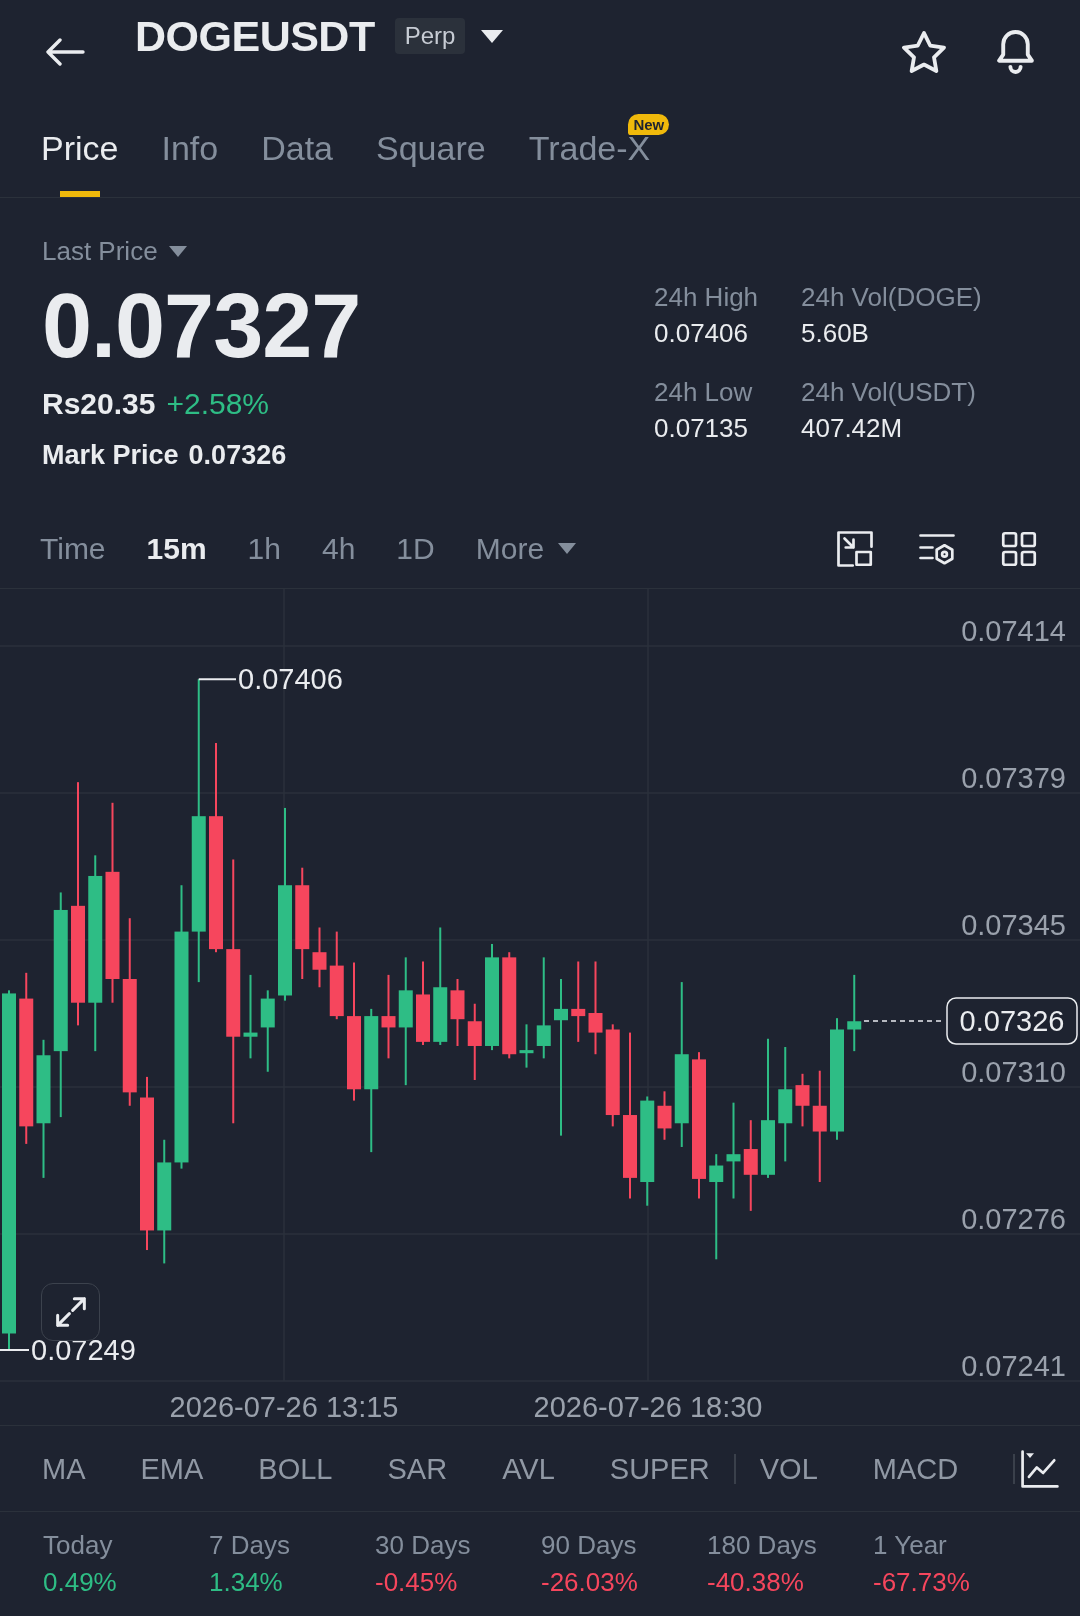  Describe the element at coordinates (415, 548) in the screenshot. I see `interval-tab: 1D` at that location.